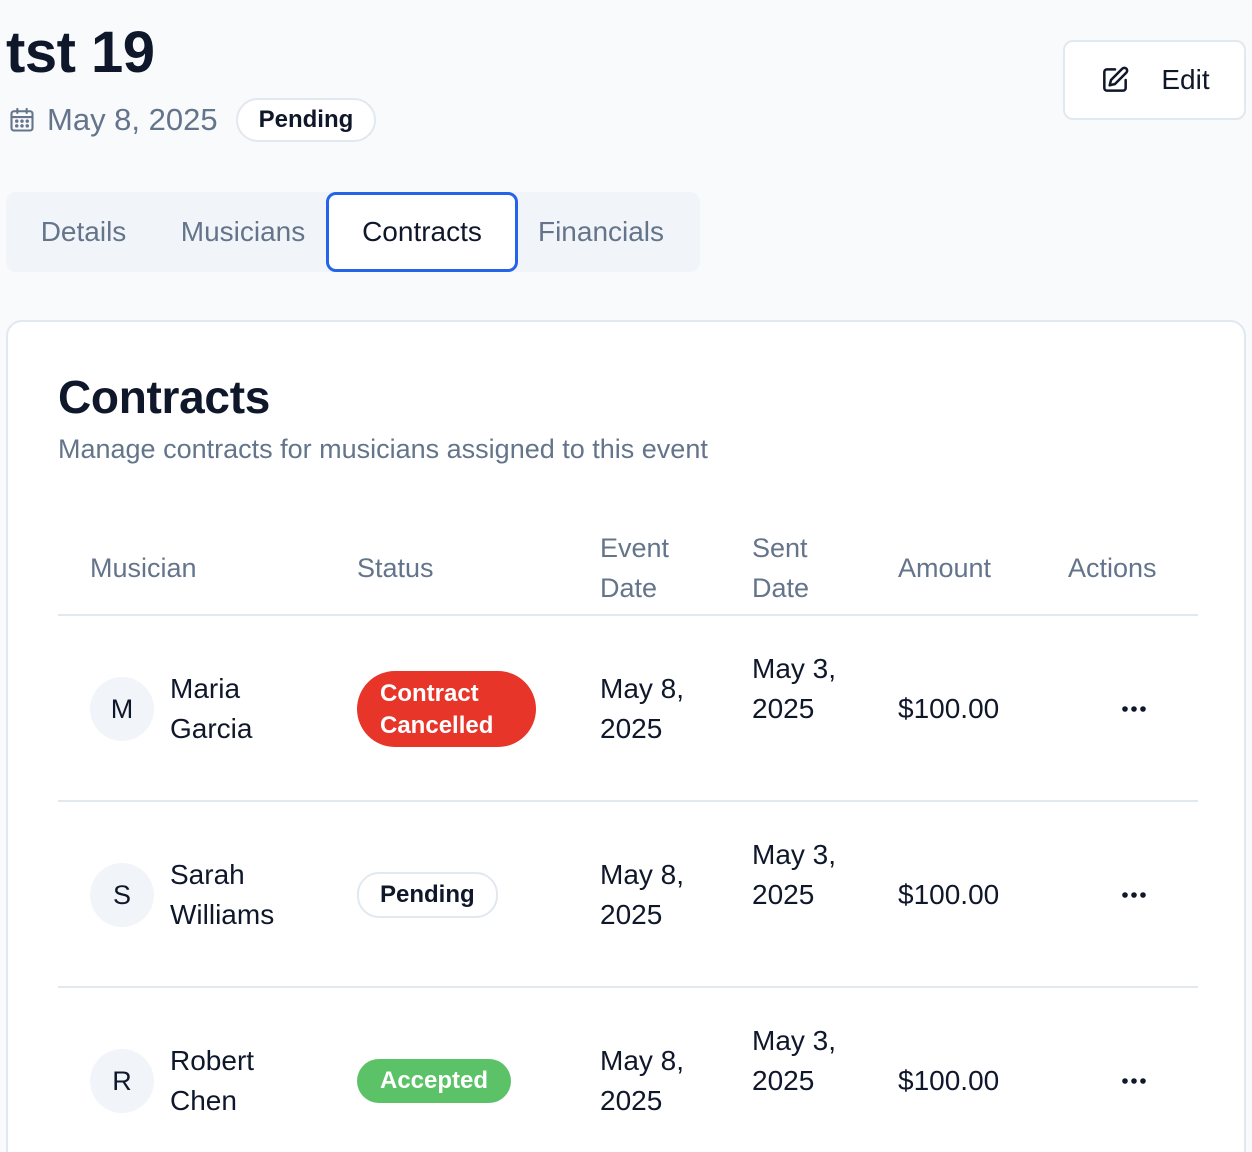 The width and height of the screenshot is (1252, 1152). What do you see at coordinates (243, 232) in the screenshot?
I see `tab-musicians: Musicians` at bounding box center [243, 232].